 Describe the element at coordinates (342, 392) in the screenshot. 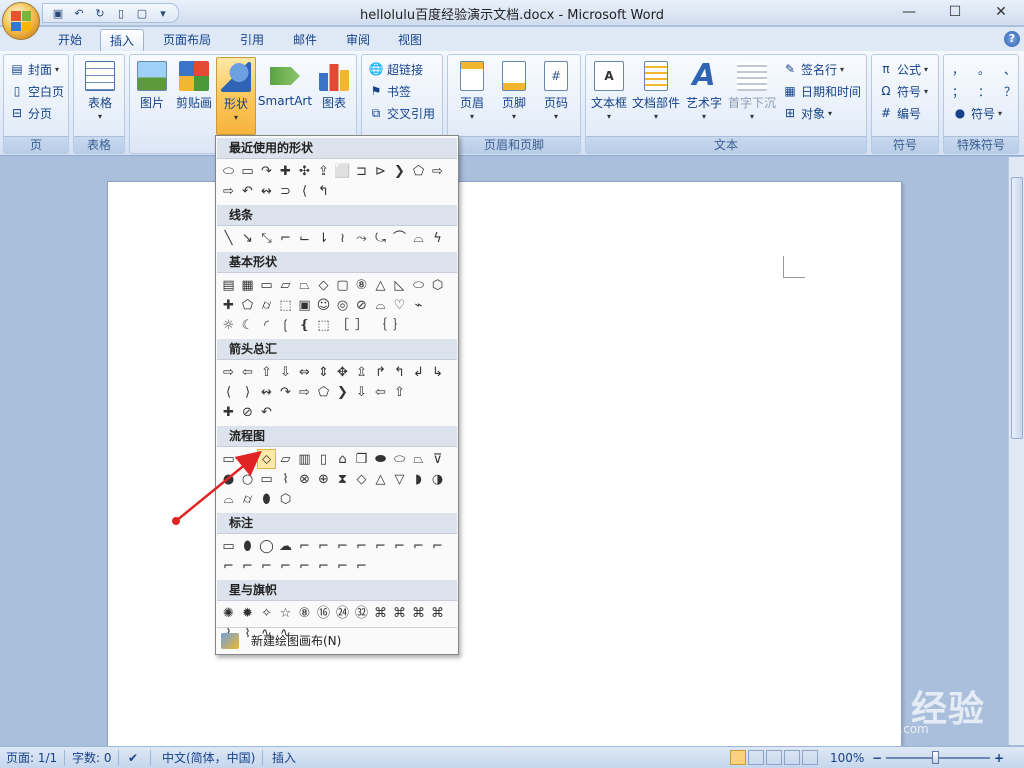

I see `shape-arrows-icon: ❯` at that location.